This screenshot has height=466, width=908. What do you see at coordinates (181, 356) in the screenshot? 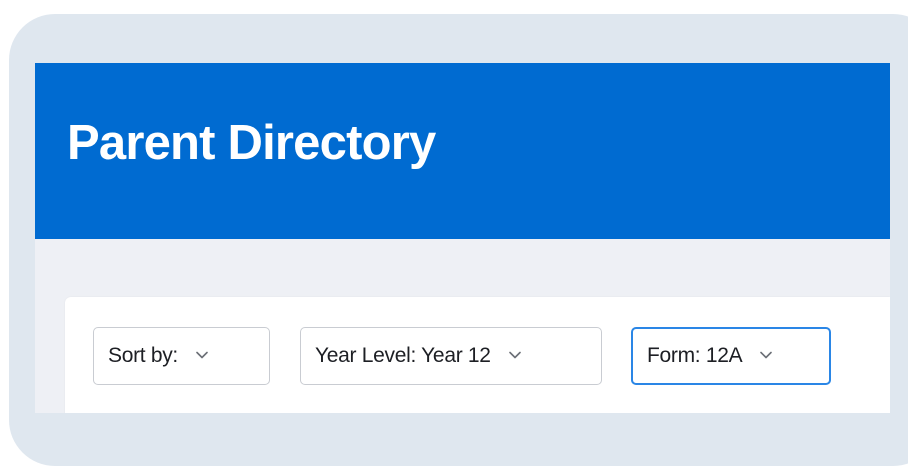
I see `sort-by-dropdown: Sort by:` at bounding box center [181, 356].